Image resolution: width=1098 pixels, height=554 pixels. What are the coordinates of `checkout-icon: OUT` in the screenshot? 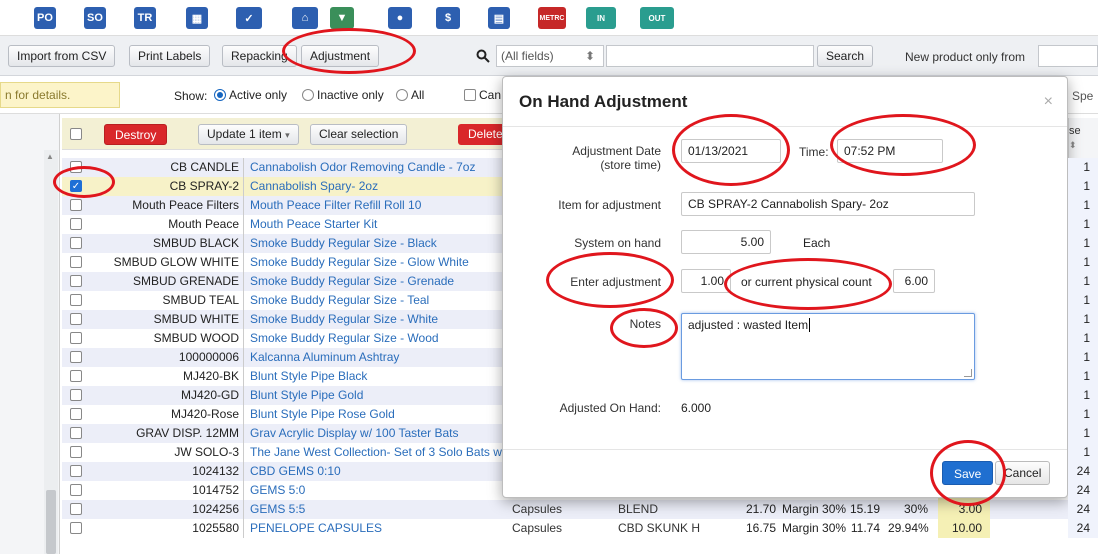 It's located at (657, 18).